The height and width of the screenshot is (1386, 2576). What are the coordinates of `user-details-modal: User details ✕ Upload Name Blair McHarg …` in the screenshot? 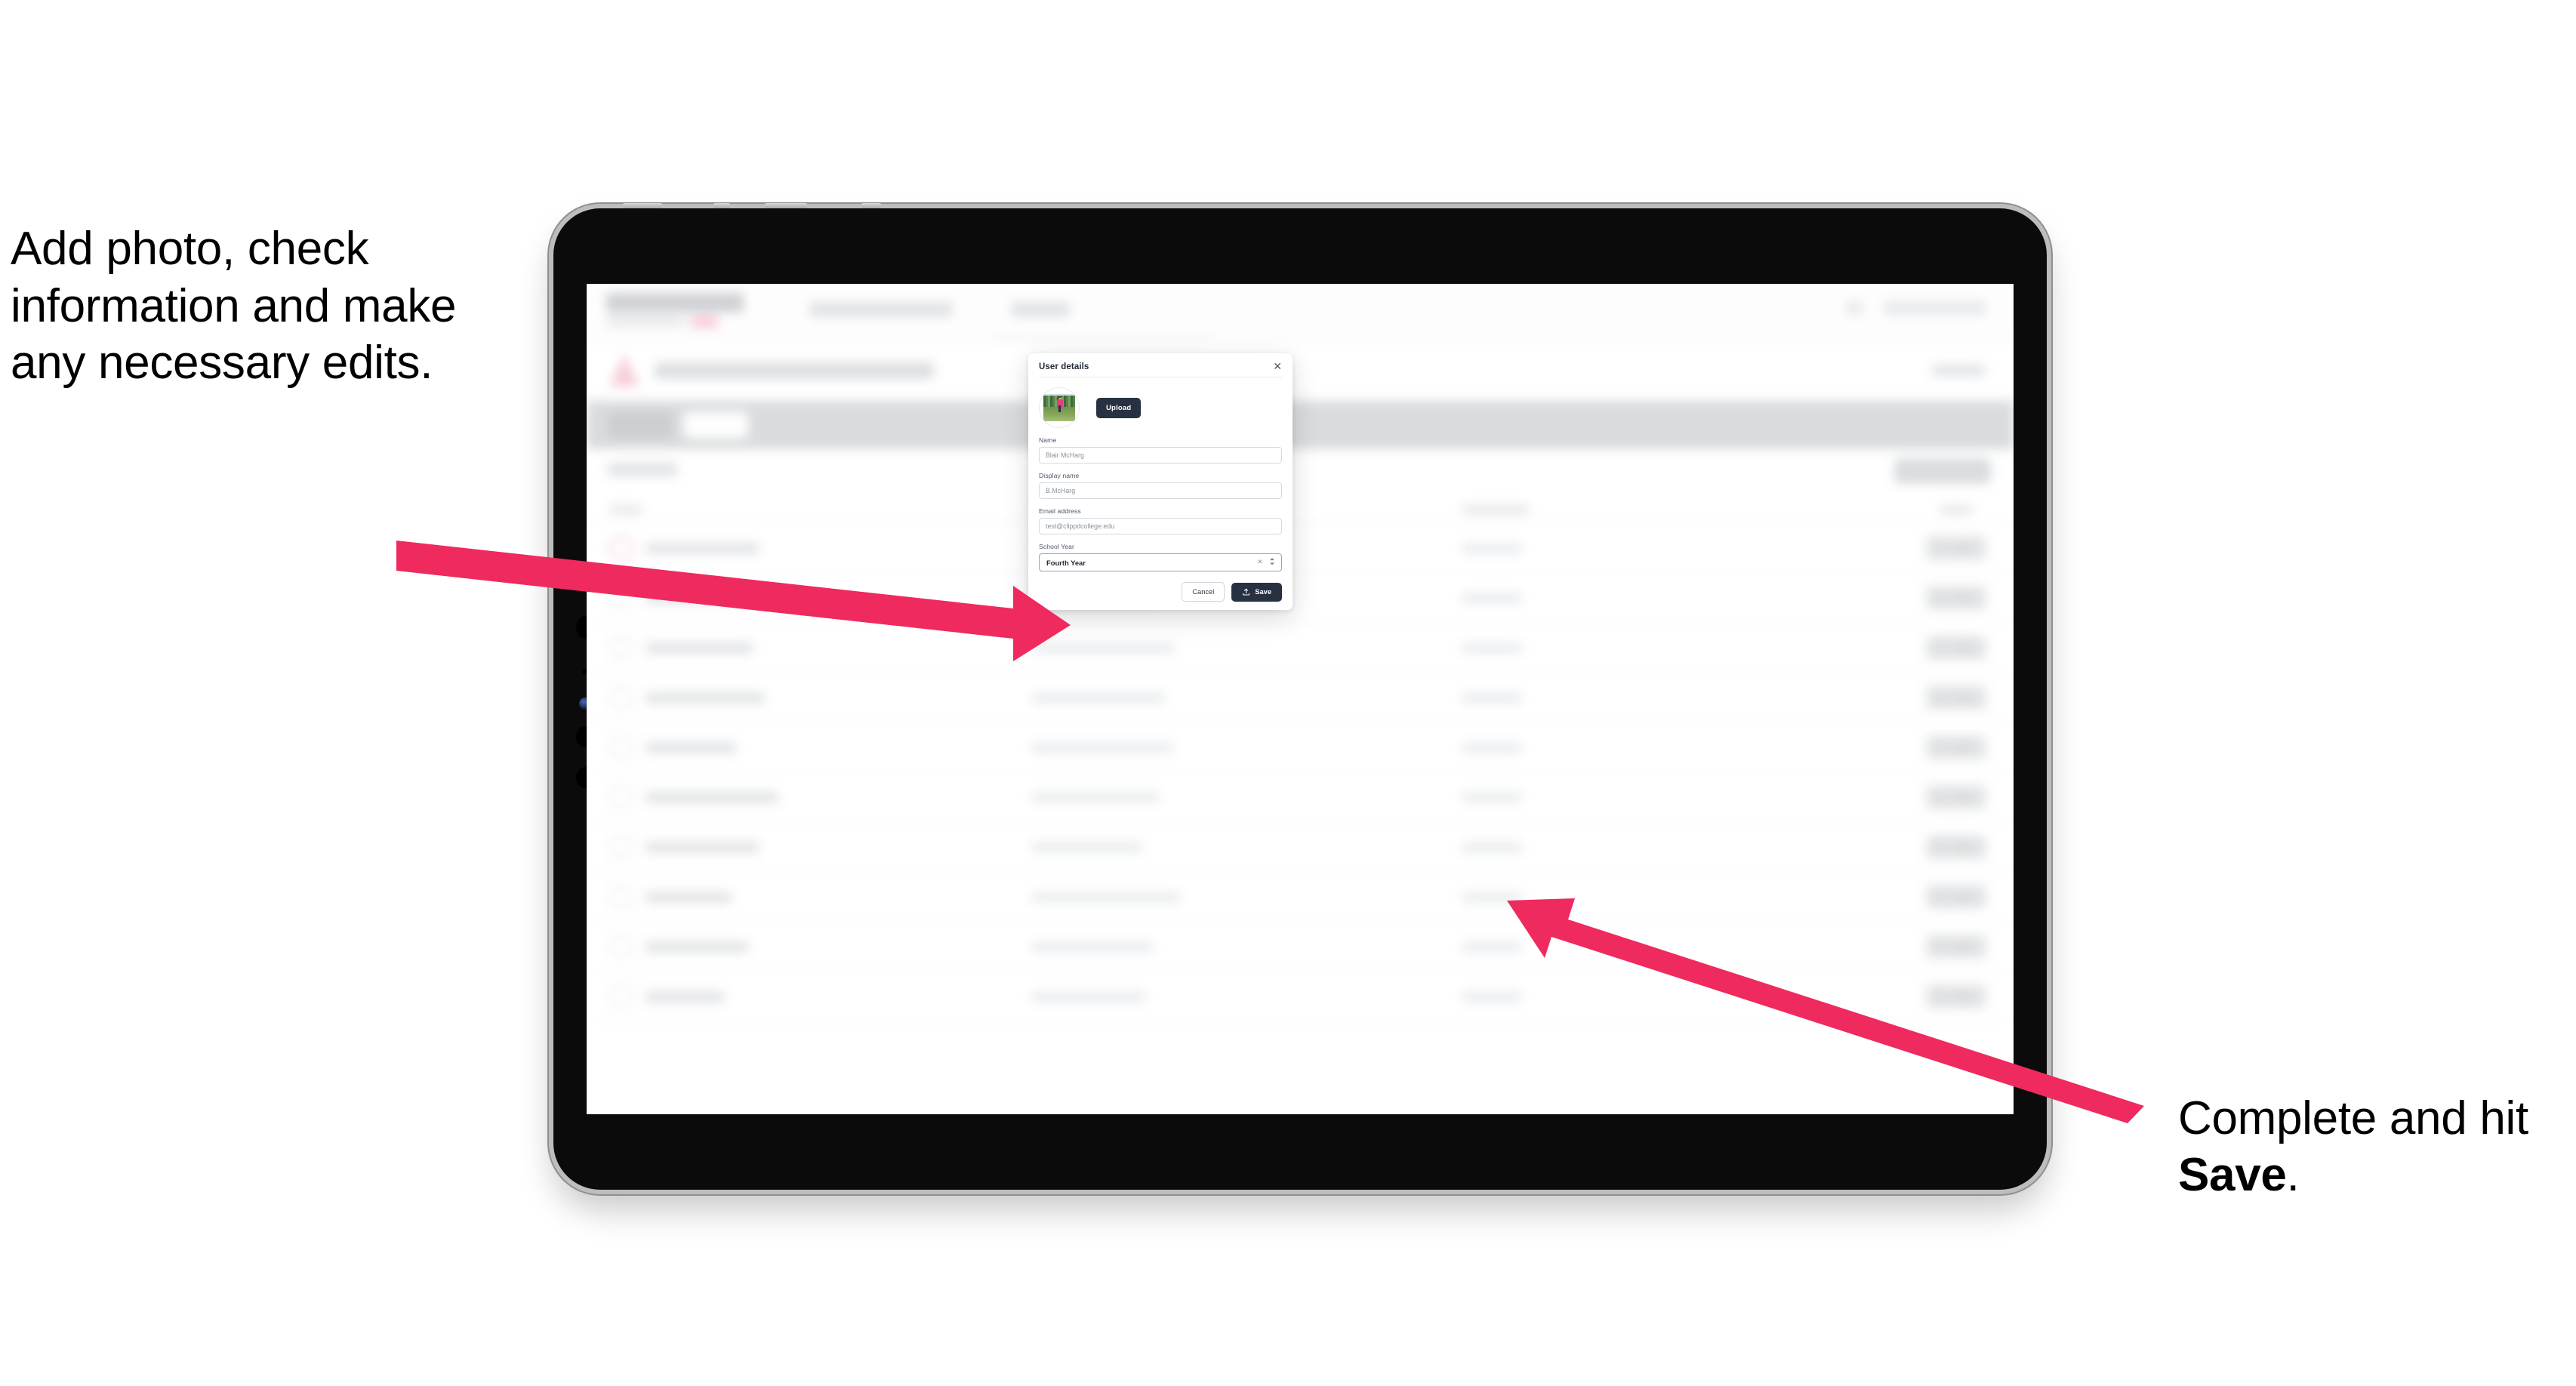 It's located at (1160, 481).